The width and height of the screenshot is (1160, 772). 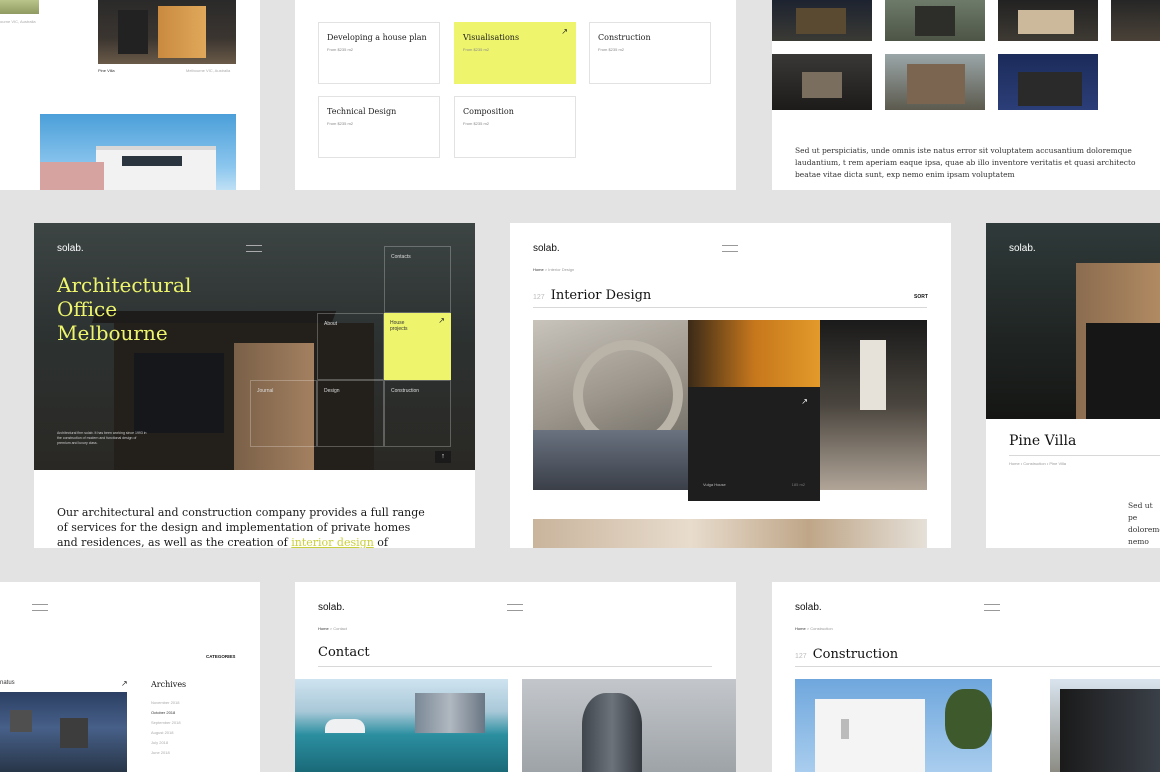 What do you see at coordinates (166, 743) in the screenshot?
I see `archive-link: July 2018` at bounding box center [166, 743].